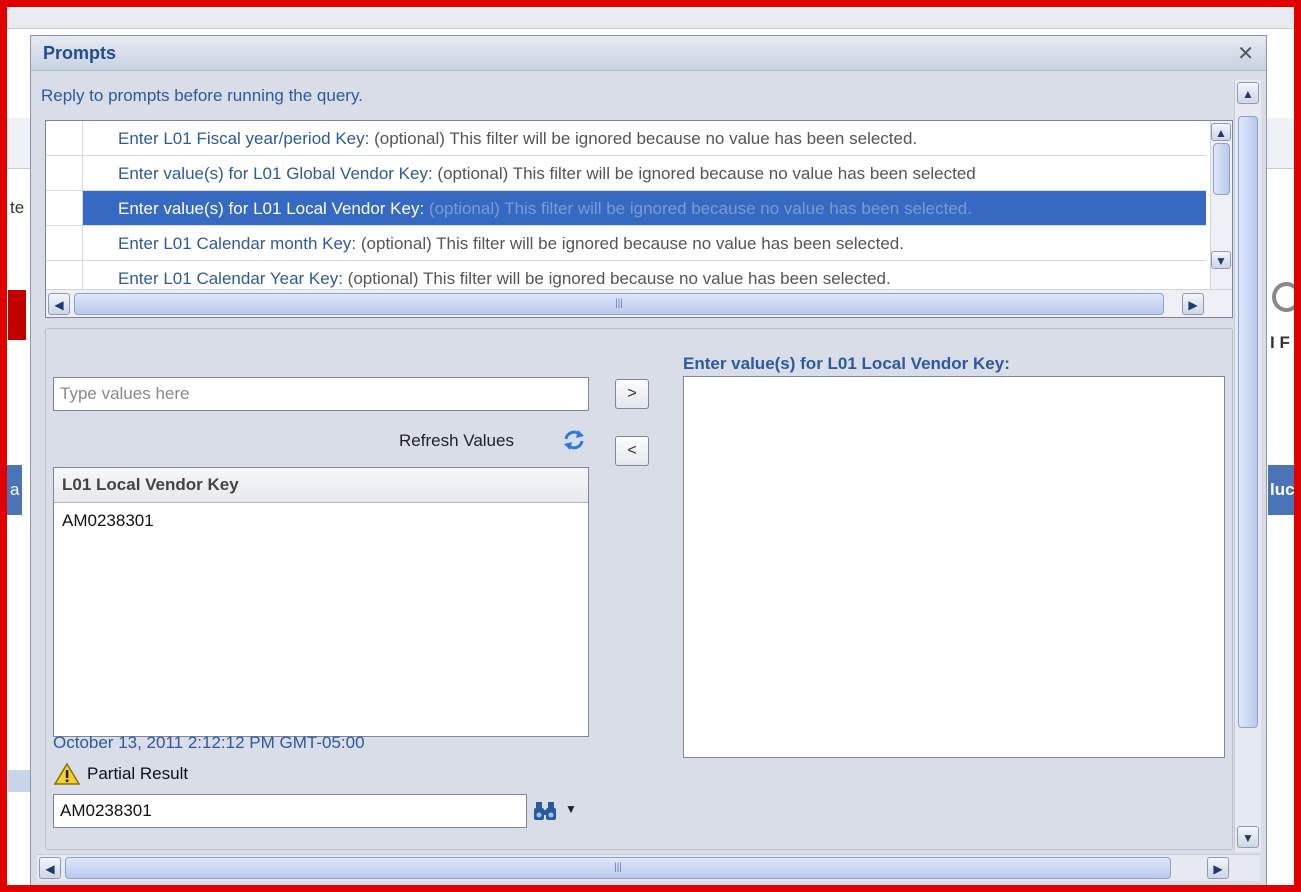 Image resolution: width=1301 pixels, height=892 pixels. What do you see at coordinates (321, 602) in the screenshot?
I see `values-list: L01 Local Vendor Key AM0238301` at bounding box center [321, 602].